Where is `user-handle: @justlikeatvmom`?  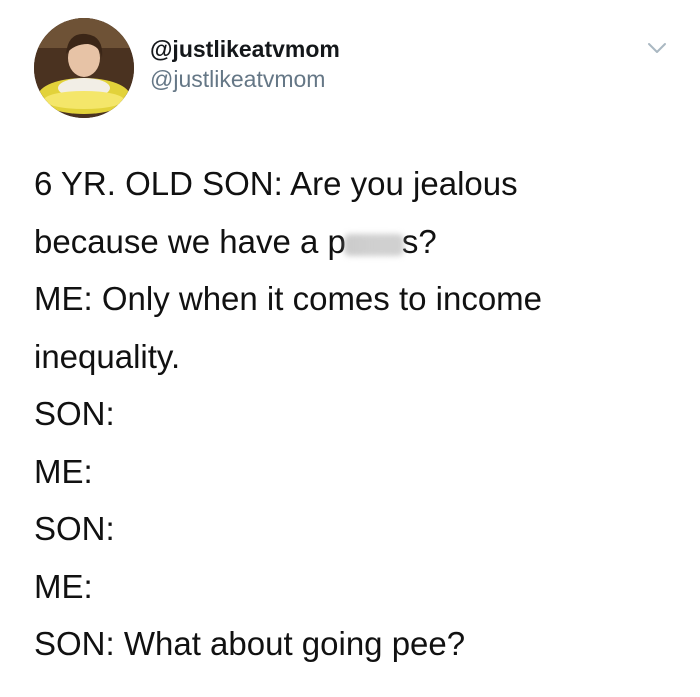
user-handle: @justlikeatvmom is located at coordinates (245, 79).